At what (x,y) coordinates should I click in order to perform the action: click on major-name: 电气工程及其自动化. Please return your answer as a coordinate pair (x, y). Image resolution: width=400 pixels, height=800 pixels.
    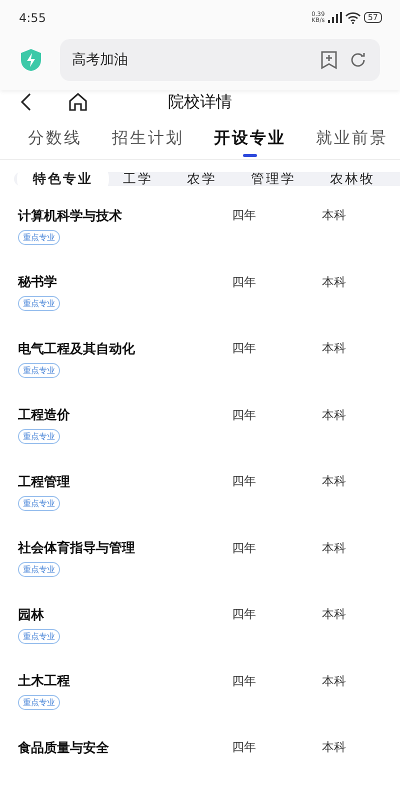
    Looking at the image, I should click on (125, 349).